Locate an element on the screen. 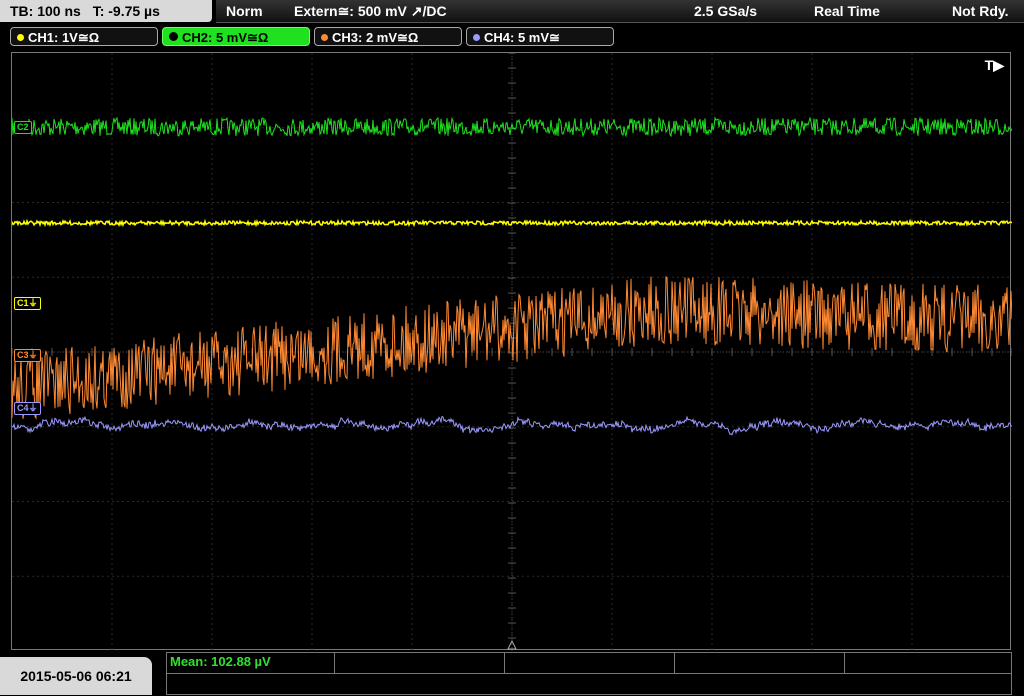 The width and height of the screenshot is (1024, 696). measurement-row is located at coordinates (589, 684).